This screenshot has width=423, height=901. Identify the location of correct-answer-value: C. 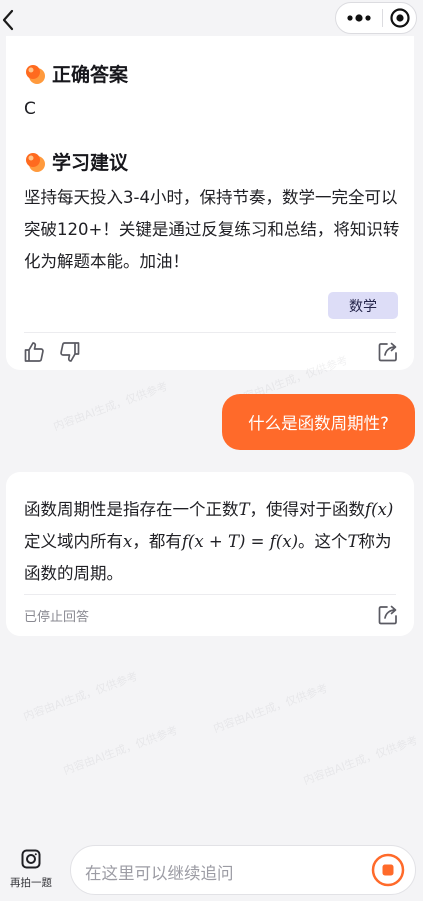
(30, 109).